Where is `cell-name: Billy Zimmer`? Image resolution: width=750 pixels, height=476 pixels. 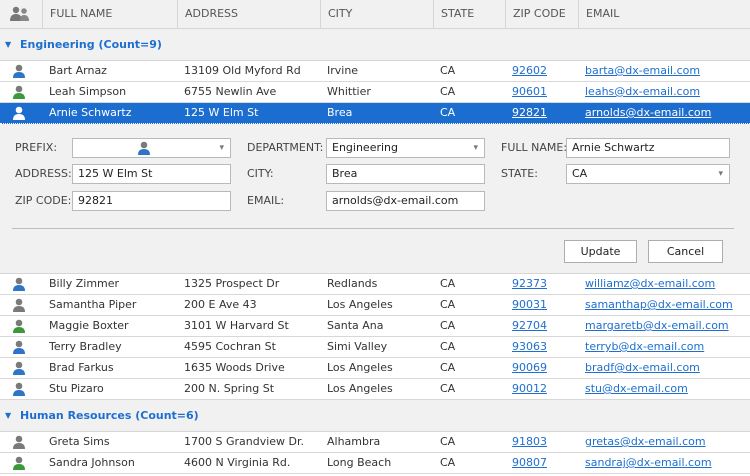
cell-name: Billy Zimmer is located at coordinates (84, 283).